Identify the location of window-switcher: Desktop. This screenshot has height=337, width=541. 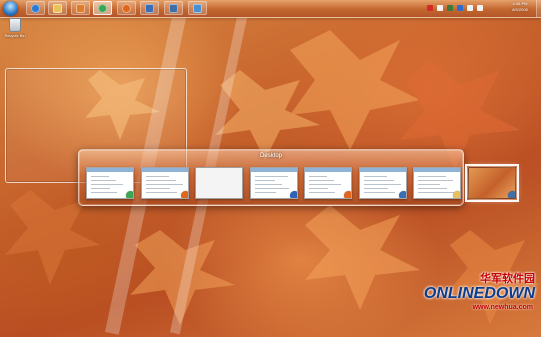
(298, 177).